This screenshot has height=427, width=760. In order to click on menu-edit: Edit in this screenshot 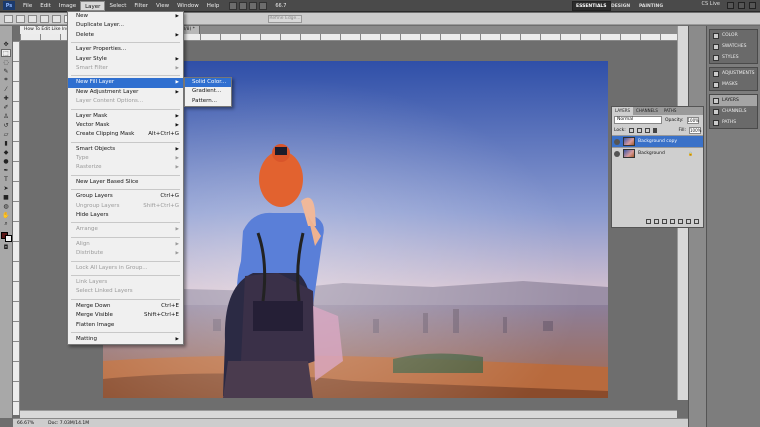, I will do `click(45, 6)`.